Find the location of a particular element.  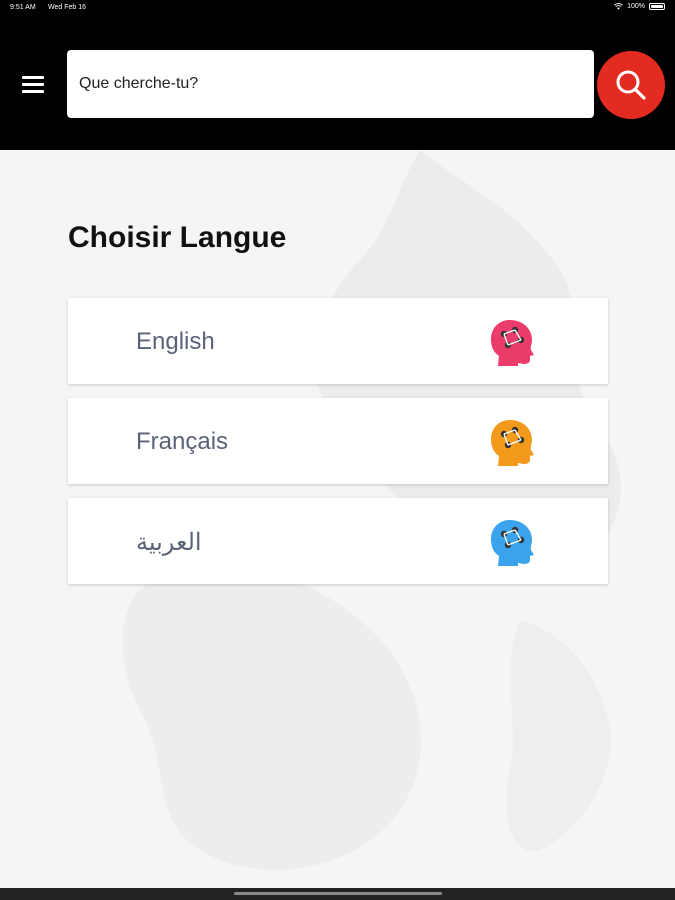

search-input is located at coordinates (330, 84).